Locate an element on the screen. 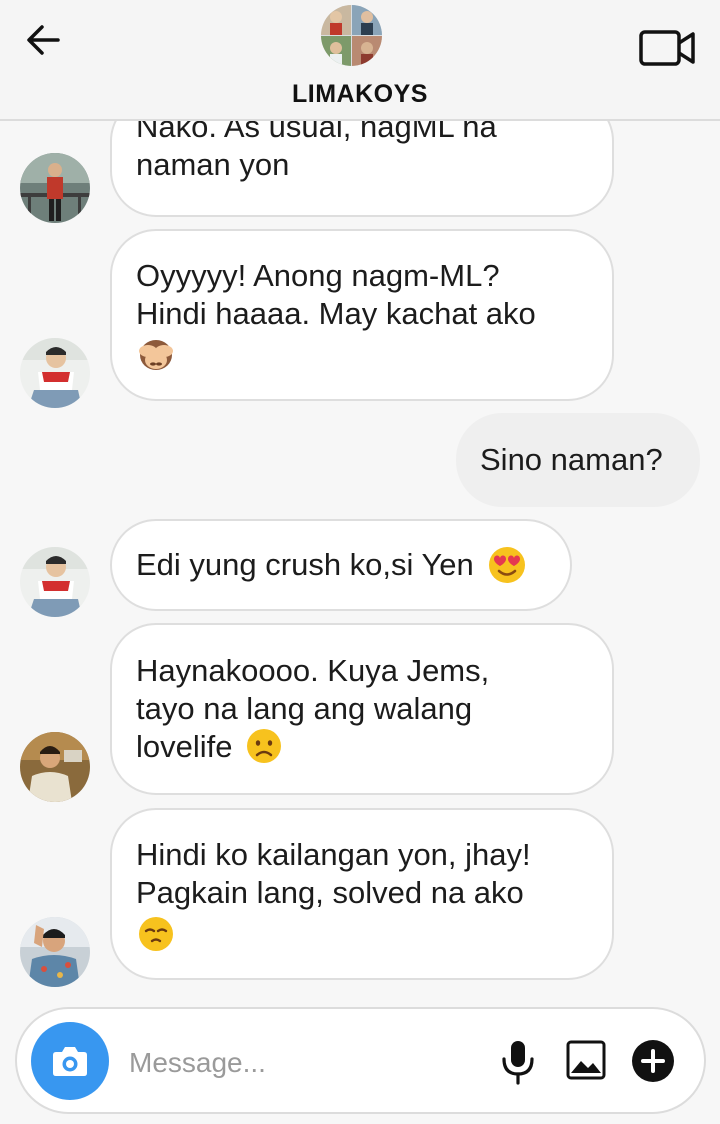 This screenshot has width=720, height=1124. microphone-icon is located at coordinates (518, 1063).